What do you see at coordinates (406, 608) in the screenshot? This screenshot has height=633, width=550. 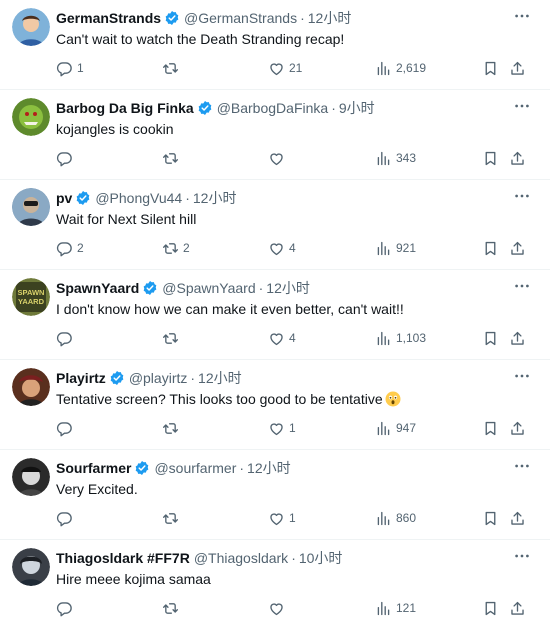 I see `views-count: 121` at bounding box center [406, 608].